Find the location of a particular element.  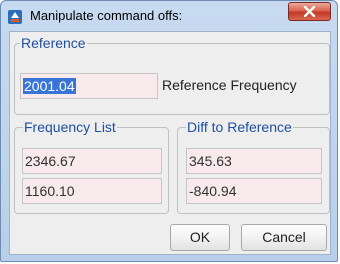

diff-input-2: -840.94 is located at coordinates (254, 191).